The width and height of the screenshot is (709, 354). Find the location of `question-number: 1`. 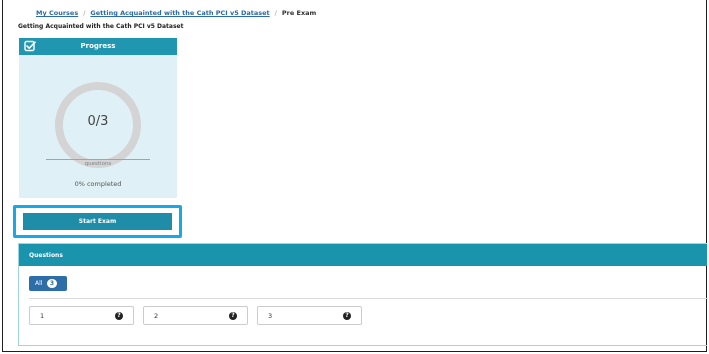

question-number: 1 is located at coordinates (42, 316).